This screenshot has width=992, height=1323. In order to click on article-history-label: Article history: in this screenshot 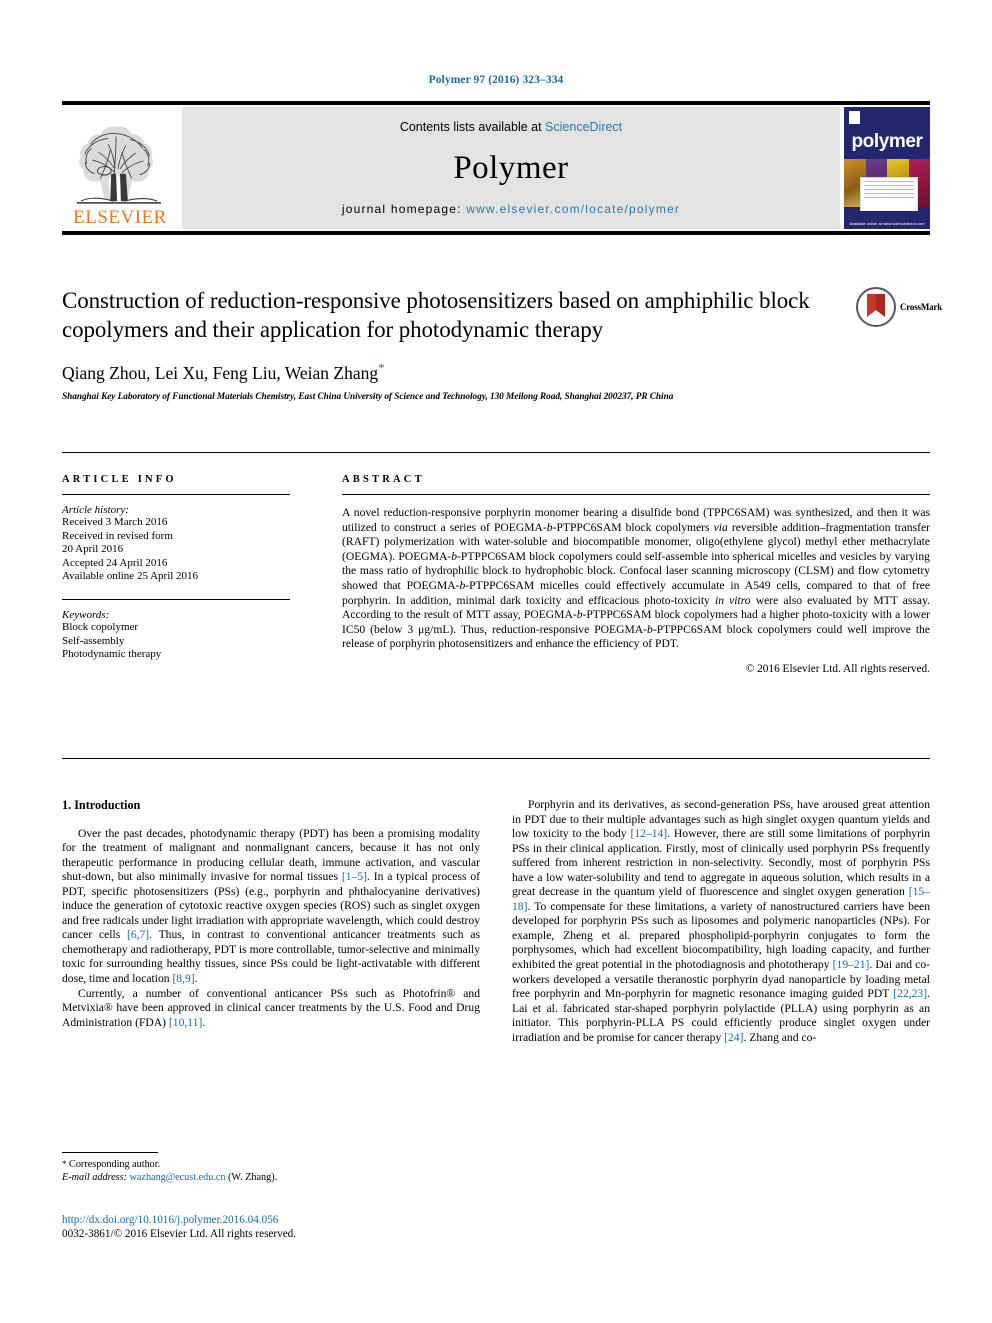, I will do `click(95, 510)`.